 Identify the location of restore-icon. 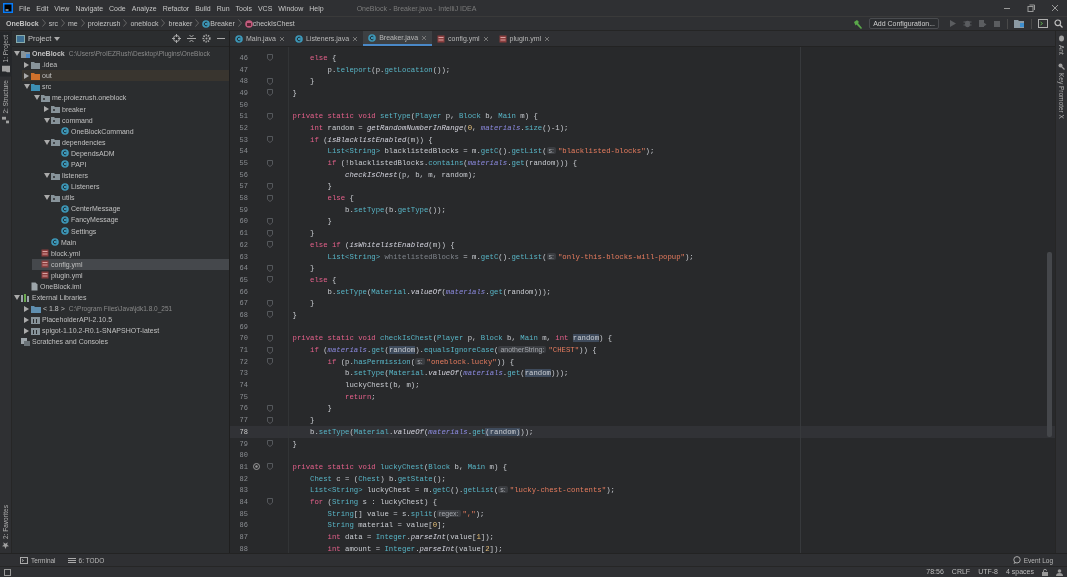
(1031, 8).